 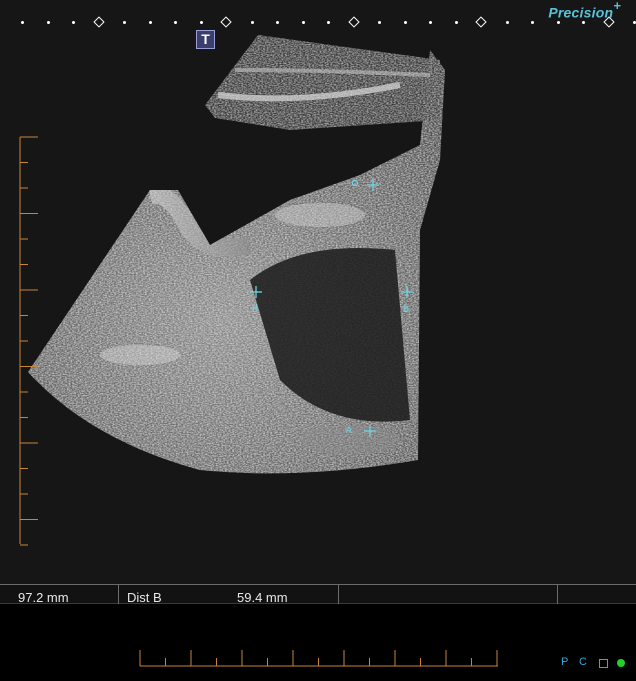 I want to click on measurement-value-a: 97.2 mm, so click(x=43, y=597).